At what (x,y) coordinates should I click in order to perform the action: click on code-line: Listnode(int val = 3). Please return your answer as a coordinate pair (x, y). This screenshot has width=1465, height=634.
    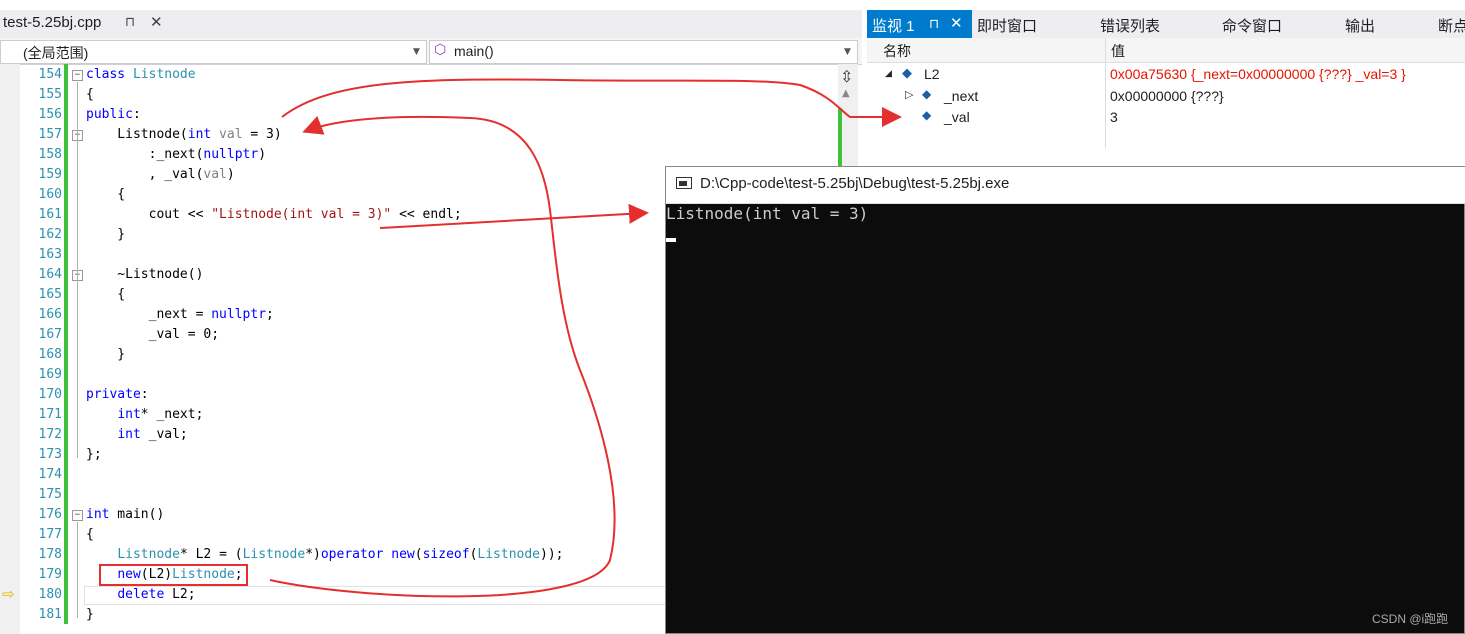
    Looking at the image, I should click on (184, 134).